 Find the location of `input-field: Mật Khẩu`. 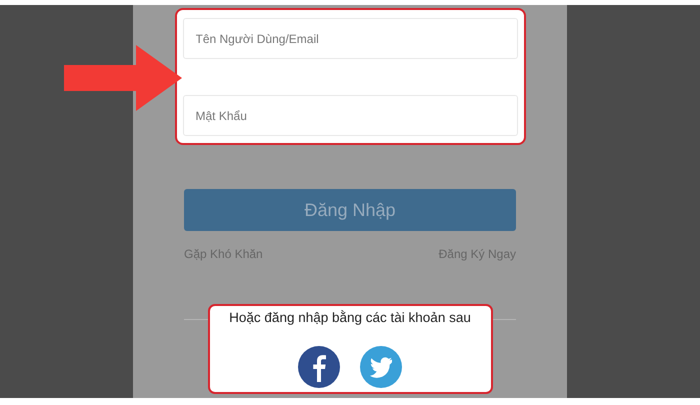

input-field: Mật Khẩu is located at coordinates (350, 115).